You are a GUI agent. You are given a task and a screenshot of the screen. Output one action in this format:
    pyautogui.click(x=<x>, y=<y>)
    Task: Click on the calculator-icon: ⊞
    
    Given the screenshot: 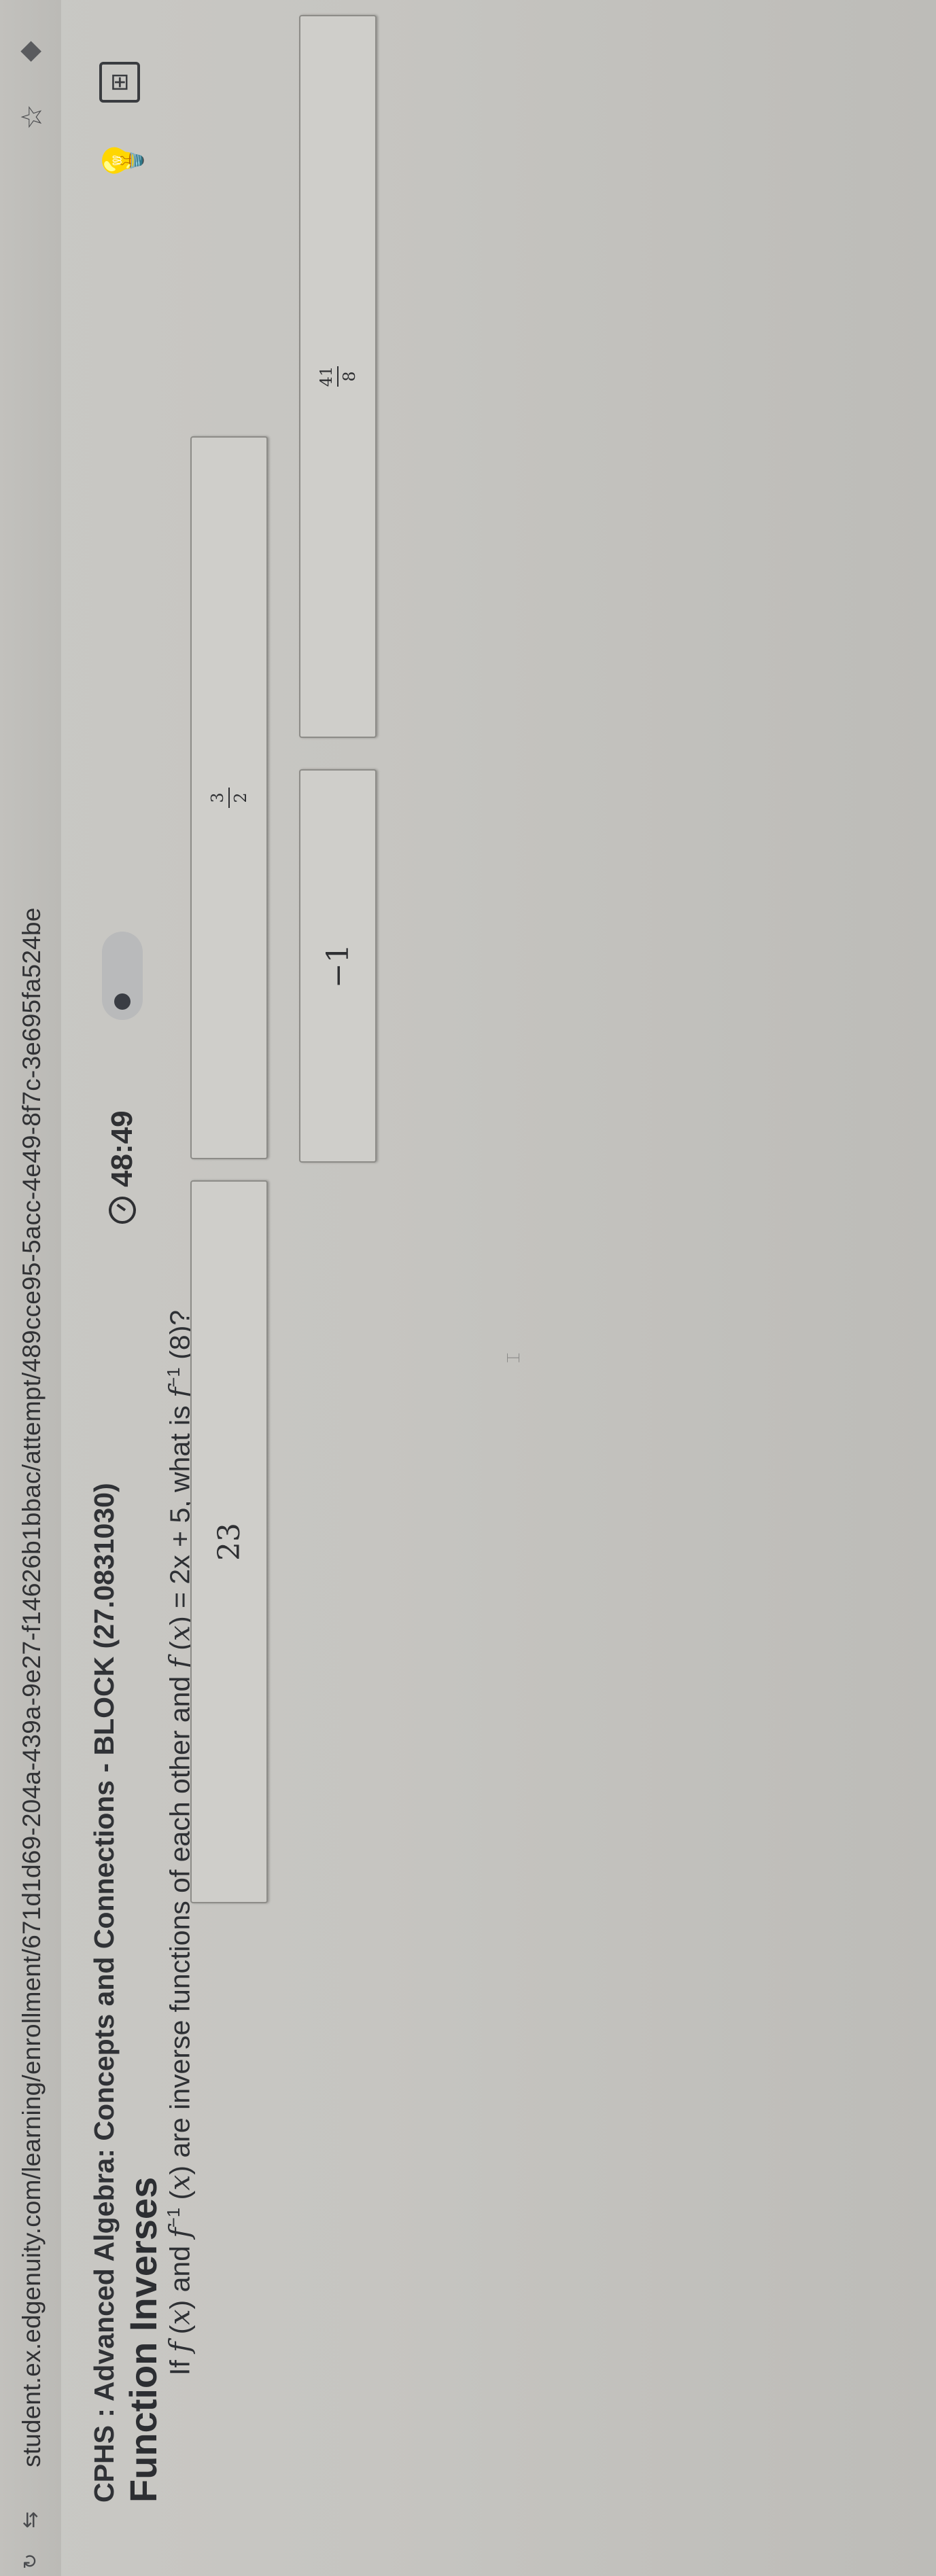 What is the action you would take?
    pyautogui.click(x=120, y=82)
    